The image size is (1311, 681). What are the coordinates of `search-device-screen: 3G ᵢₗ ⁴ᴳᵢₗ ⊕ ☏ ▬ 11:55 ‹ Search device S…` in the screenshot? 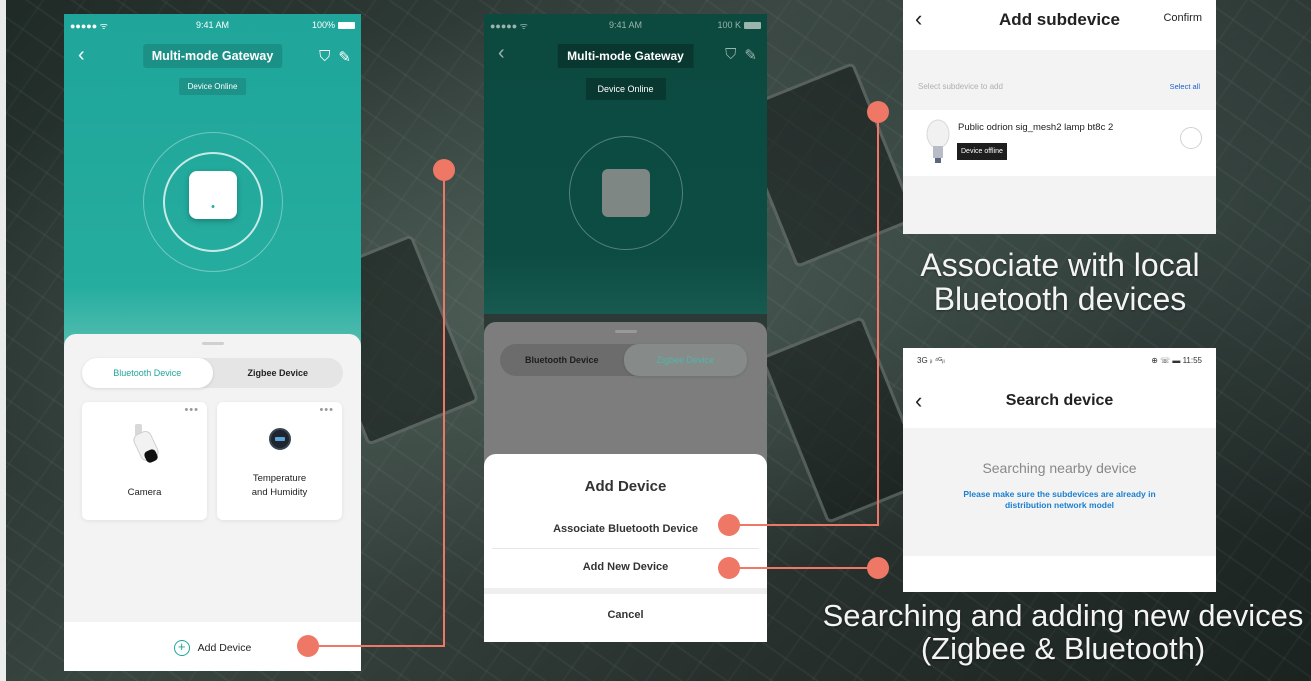 It's located at (1059, 470).